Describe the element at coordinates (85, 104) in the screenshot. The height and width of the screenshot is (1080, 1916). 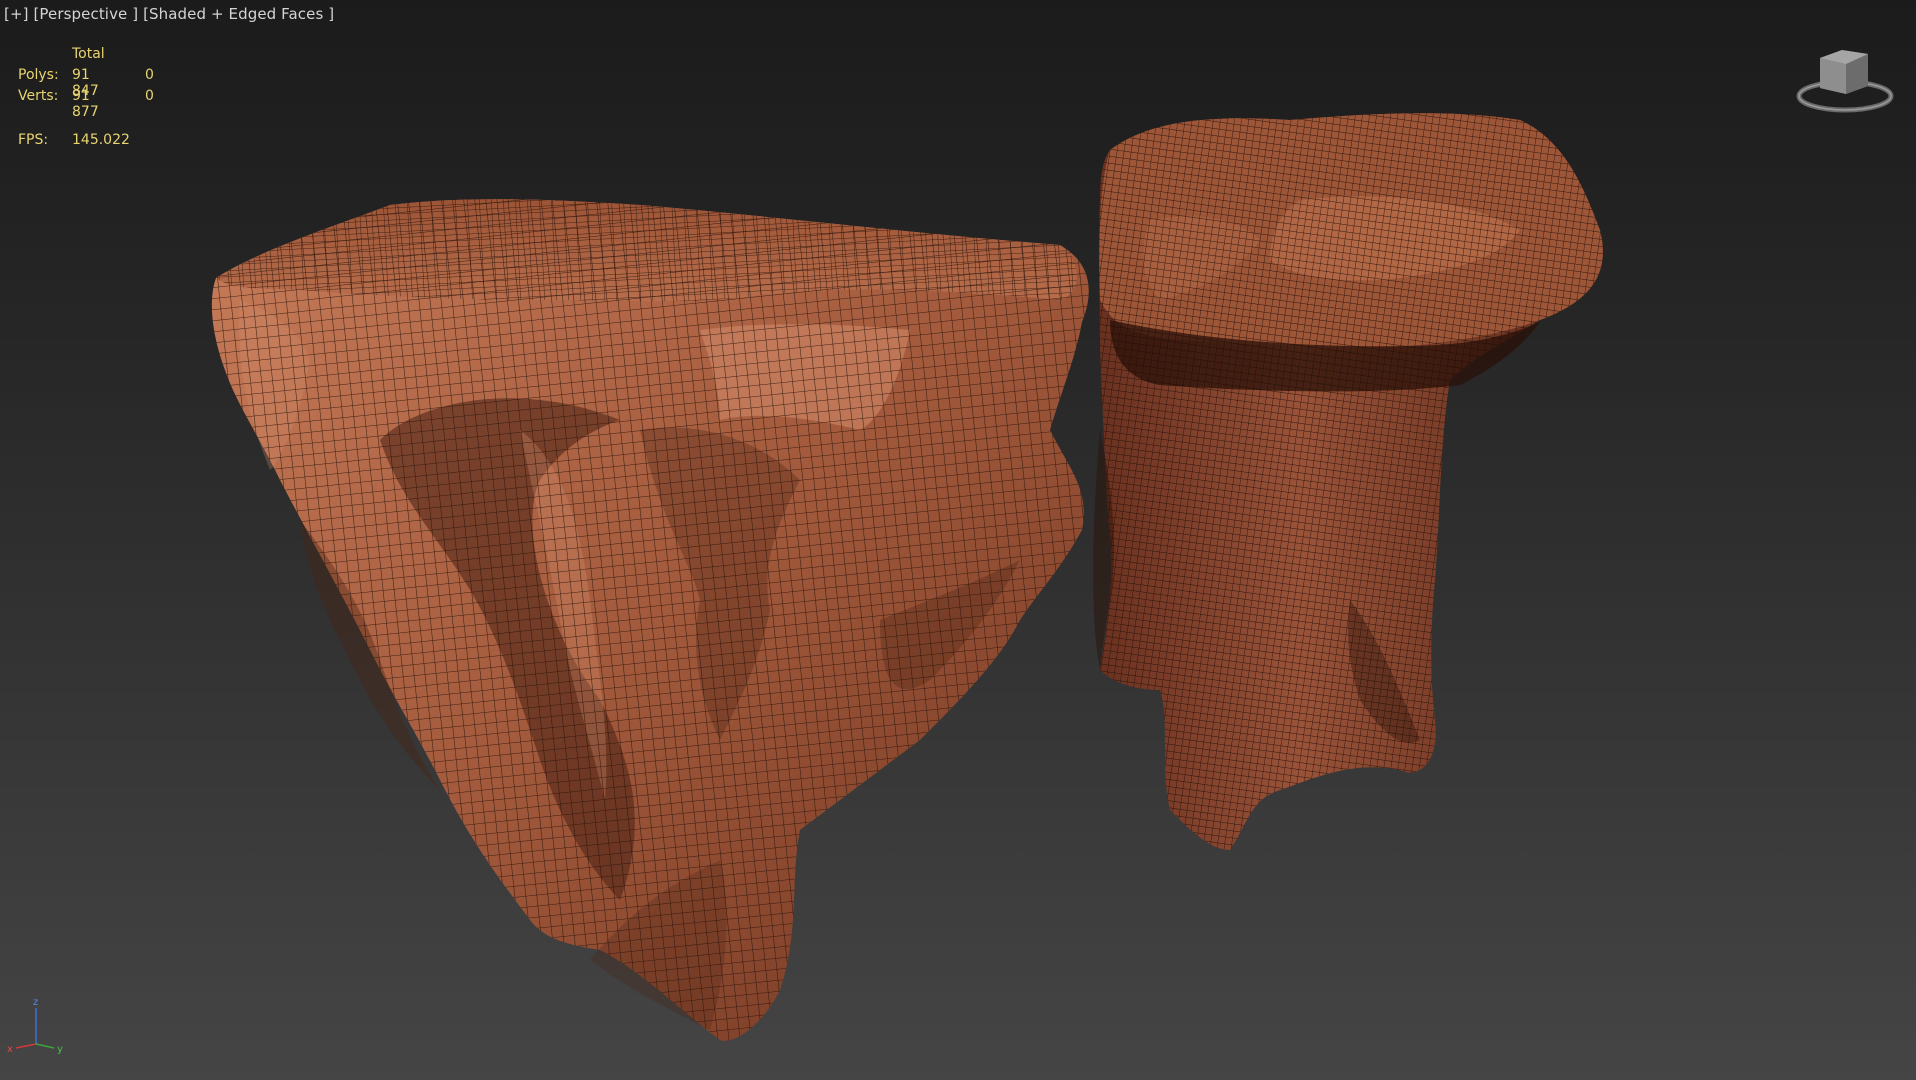
I see `stats-verts-total: 91 877` at that location.